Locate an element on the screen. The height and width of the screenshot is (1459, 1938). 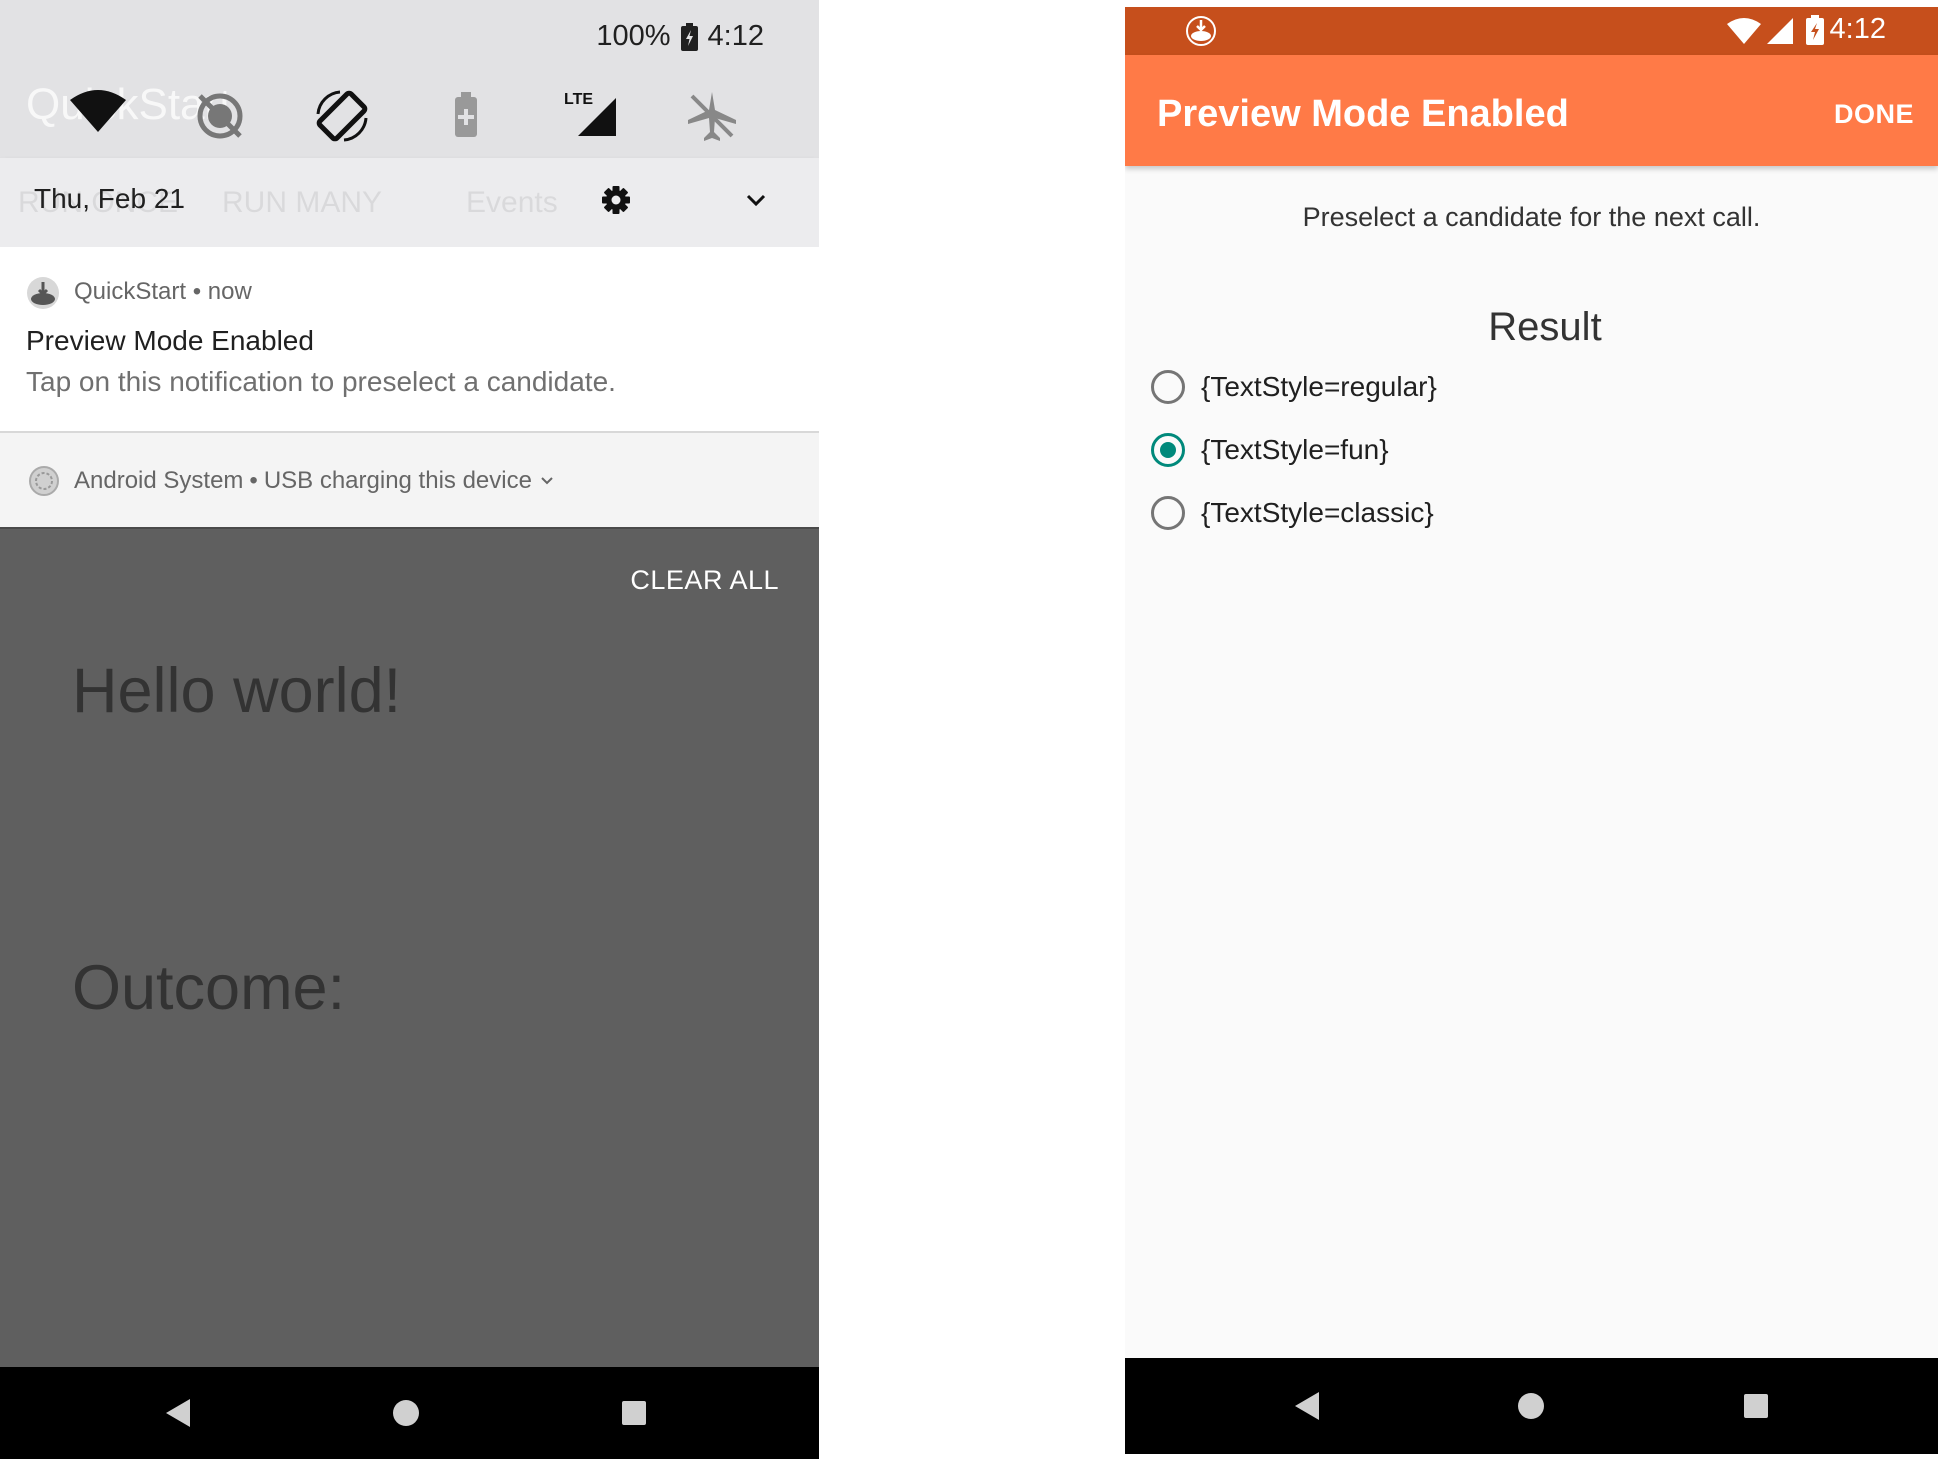
left-navigation-bar is located at coordinates (409, 1413).